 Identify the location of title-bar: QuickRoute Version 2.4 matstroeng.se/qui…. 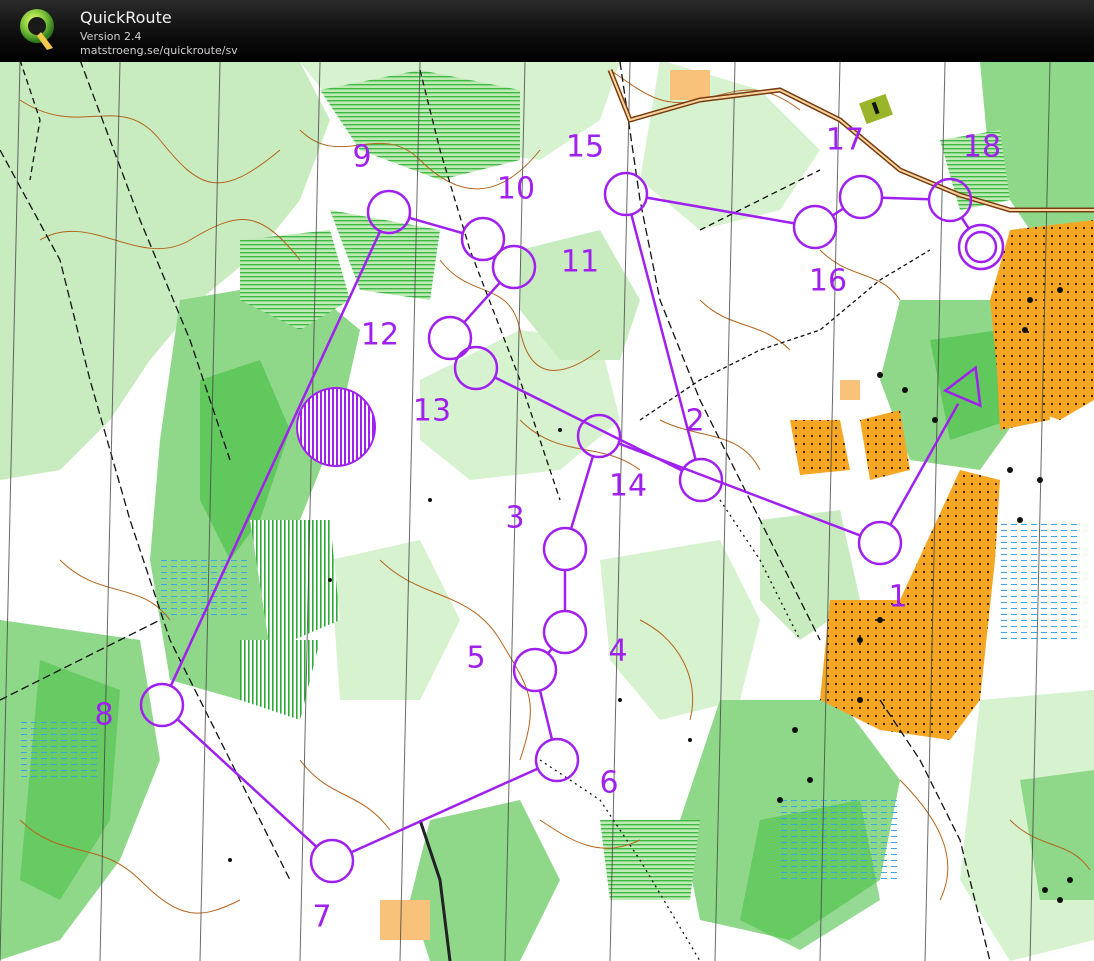
(547, 31).